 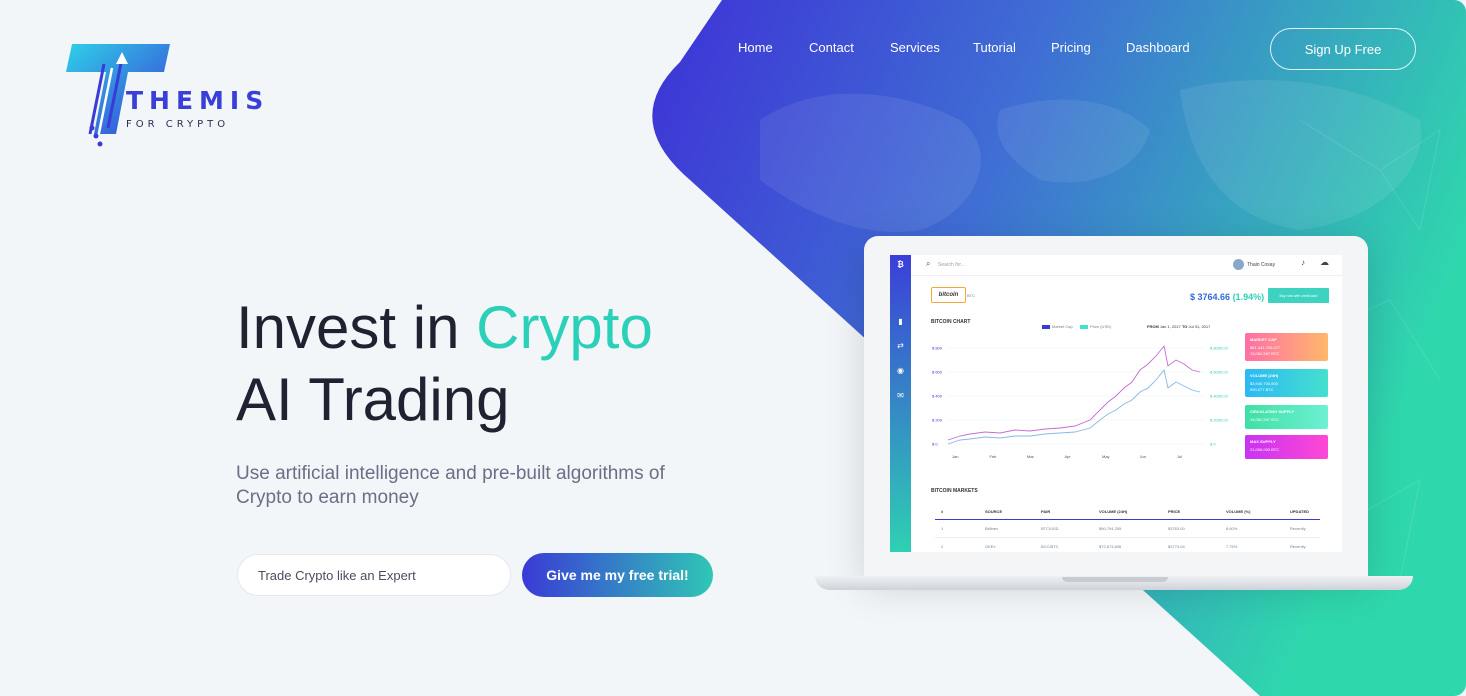 What do you see at coordinates (1210, 297) in the screenshot?
I see `coin-price-value: $ 3764.66` at bounding box center [1210, 297].